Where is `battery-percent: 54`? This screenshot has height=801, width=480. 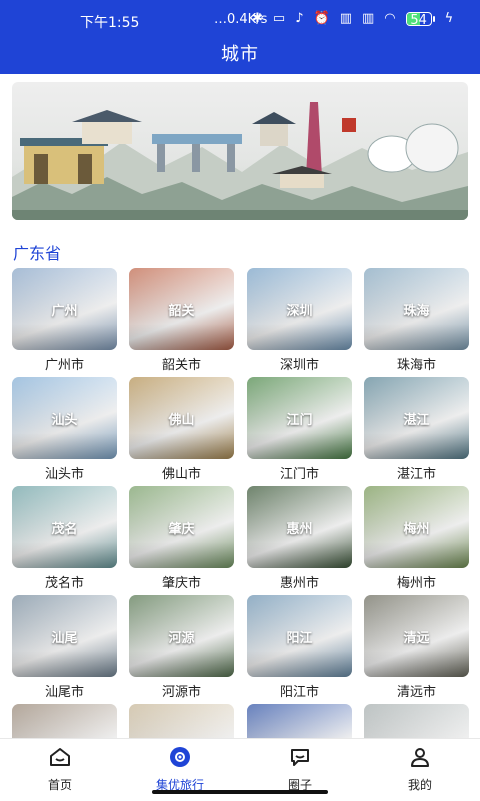
battery-percent: 54 is located at coordinates (418, 19).